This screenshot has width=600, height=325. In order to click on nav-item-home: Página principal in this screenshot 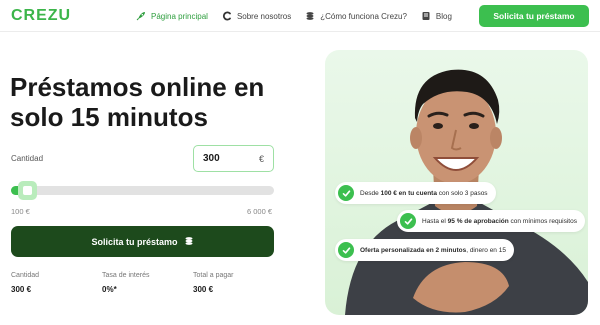, I will do `click(172, 16)`.